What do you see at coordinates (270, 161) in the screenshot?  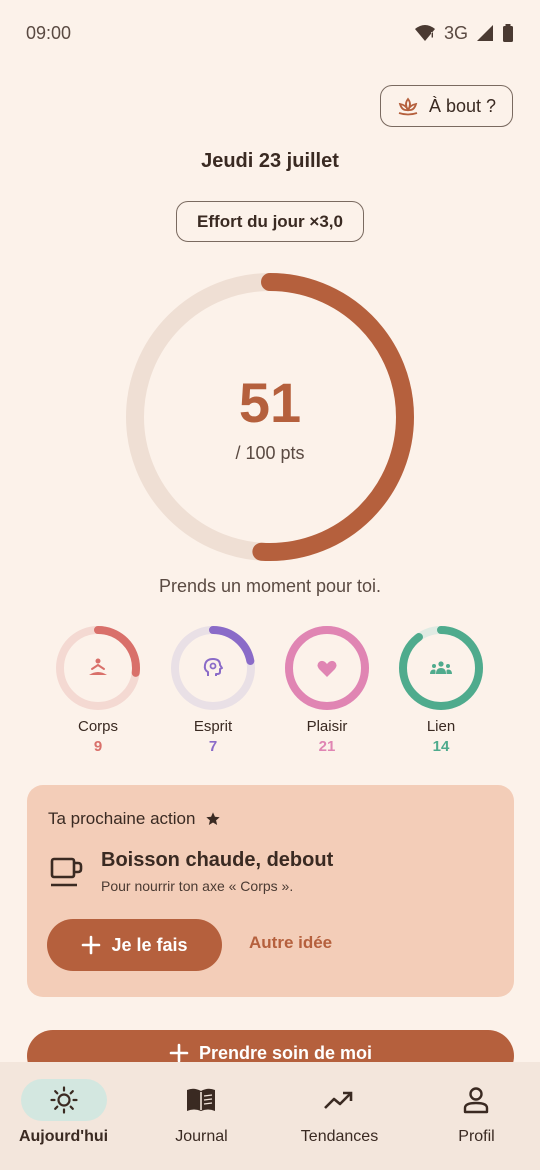 I see `page-title: Jeudi 23 juillet` at bounding box center [270, 161].